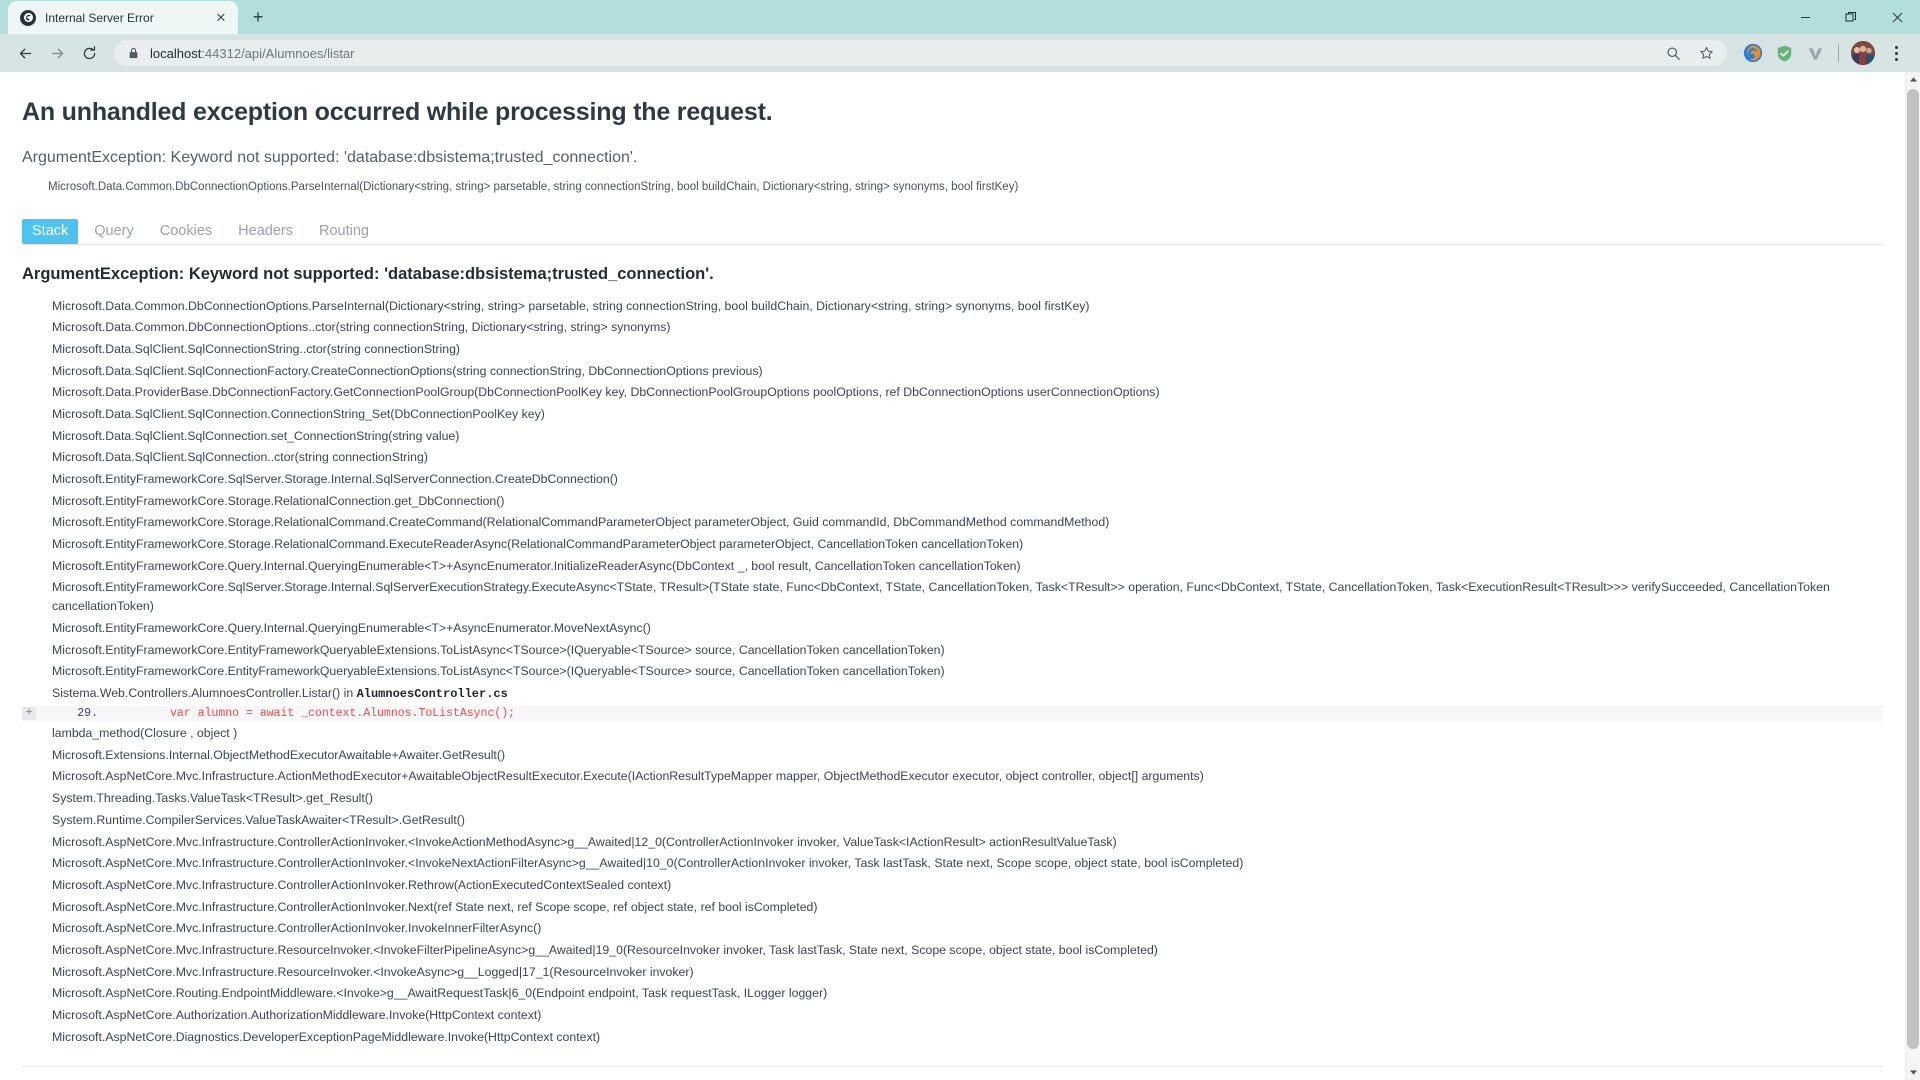 This screenshot has height=1080, width=1920. What do you see at coordinates (1784, 53) in the screenshot?
I see `extension-adguard-shield-icon` at bounding box center [1784, 53].